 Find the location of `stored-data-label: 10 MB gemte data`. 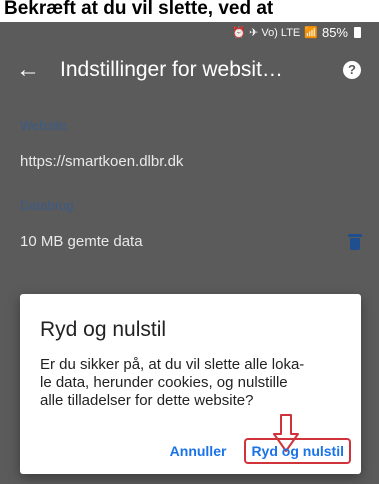

stored-data-label: 10 MB gemte data is located at coordinates (81, 241).